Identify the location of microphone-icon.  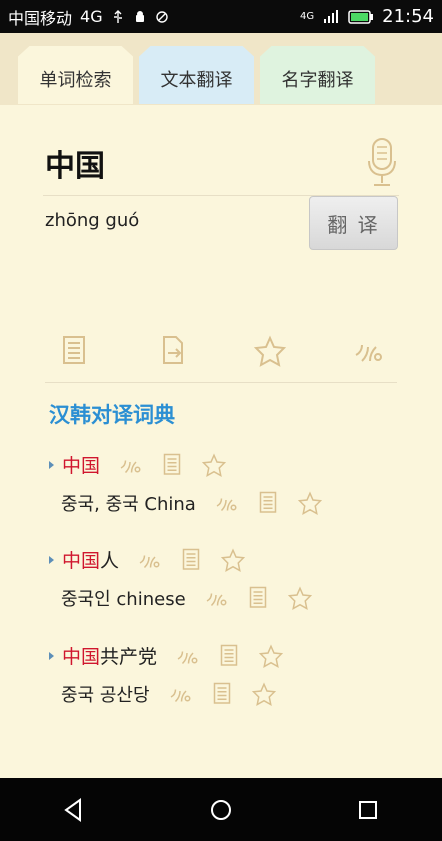
(382, 163).